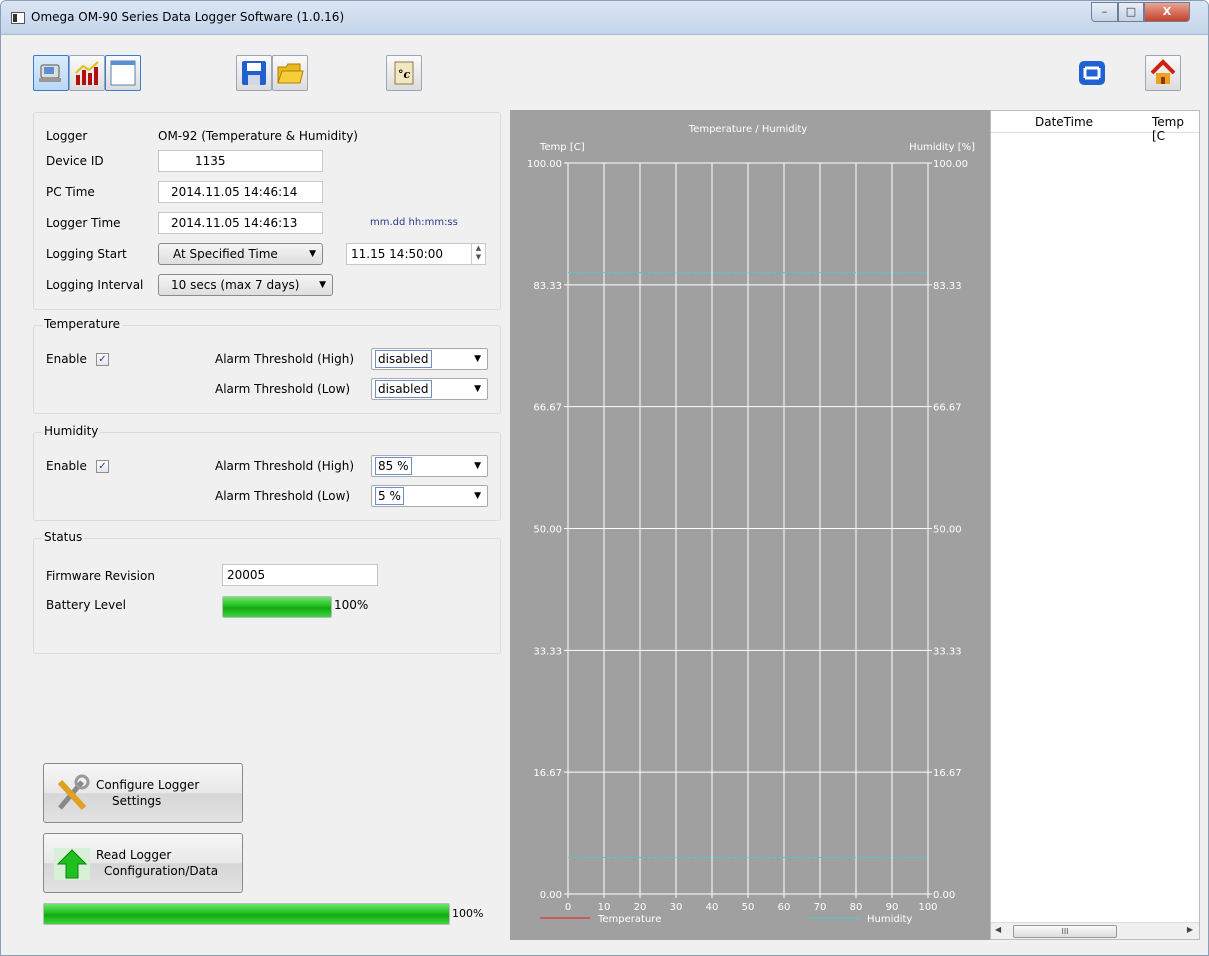  I want to click on temp-alarm-high-select: disabled ▼, so click(429, 359).